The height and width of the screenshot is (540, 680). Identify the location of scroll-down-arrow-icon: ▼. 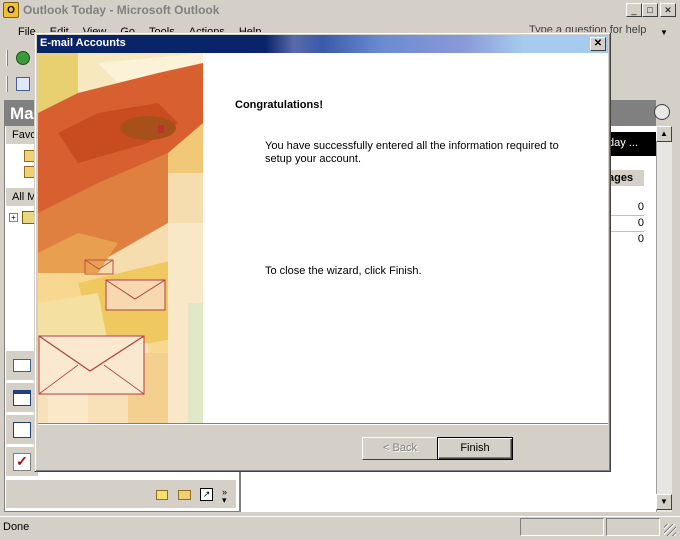
(664, 502).